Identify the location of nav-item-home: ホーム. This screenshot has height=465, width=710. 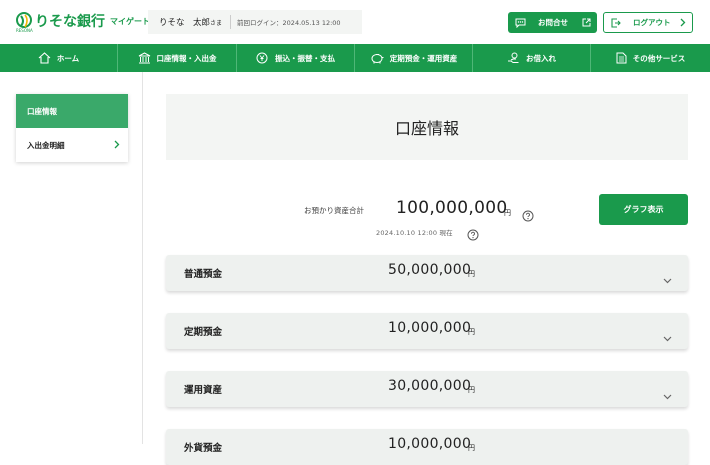
(59, 58).